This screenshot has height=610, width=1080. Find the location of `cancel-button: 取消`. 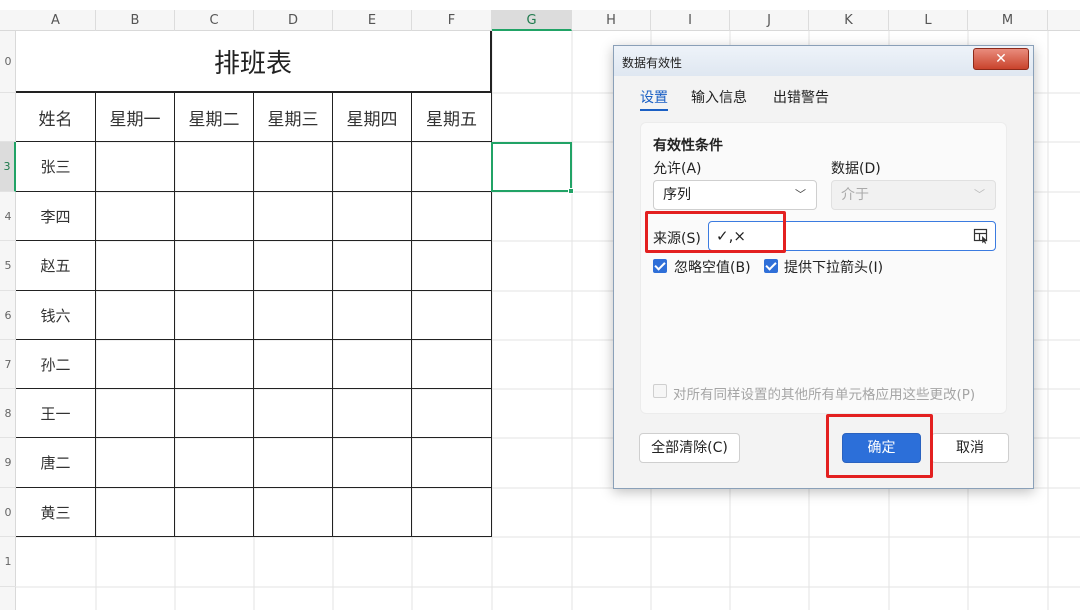

cancel-button: 取消 is located at coordinates (970, 448).